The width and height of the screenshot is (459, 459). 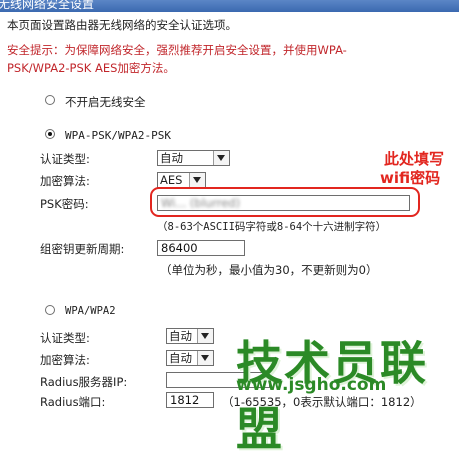 I want to click on radius-port-input: 1812, so click(x=190, y=400).